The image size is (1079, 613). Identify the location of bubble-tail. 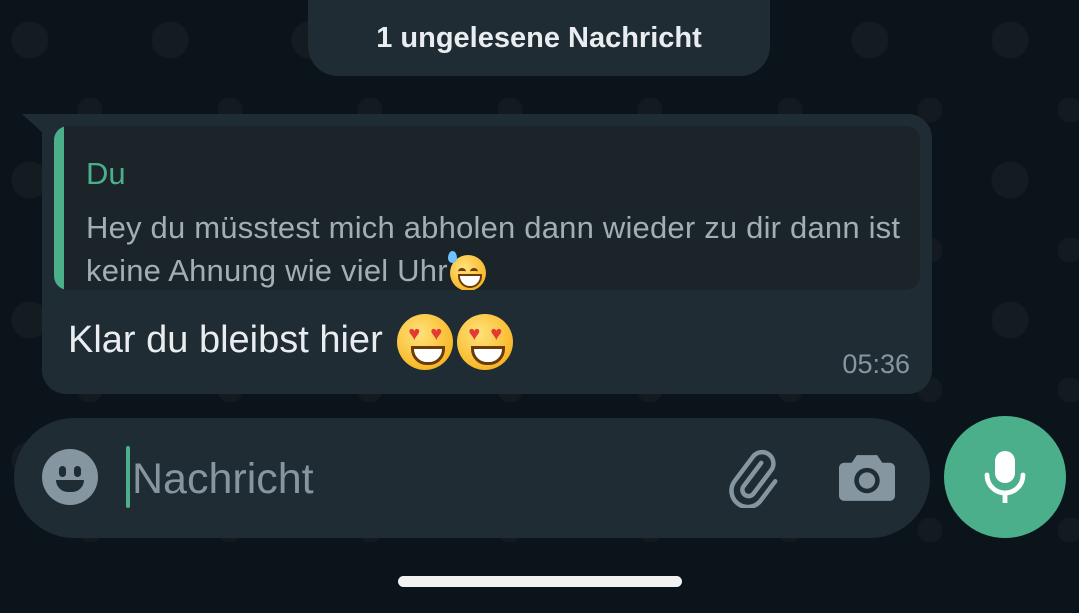
(33, 124).